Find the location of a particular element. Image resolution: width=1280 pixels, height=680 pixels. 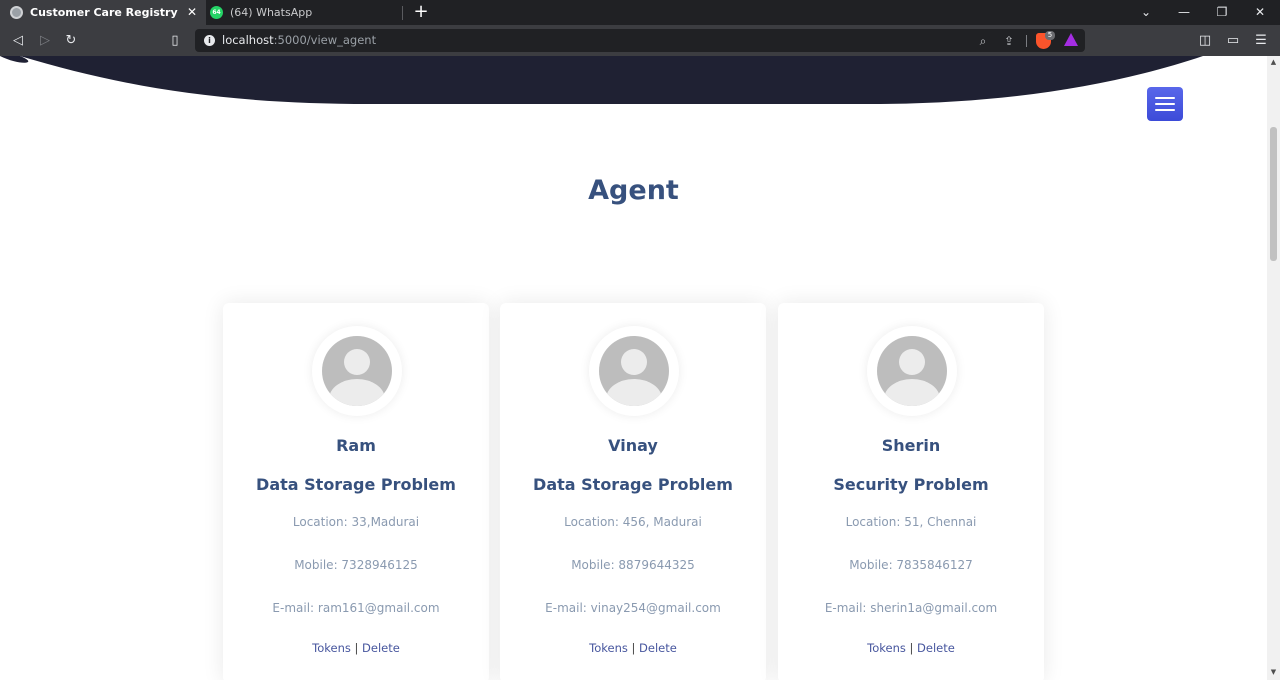

brave-shield-icon: 5 is located at coordinates (1045, 40).